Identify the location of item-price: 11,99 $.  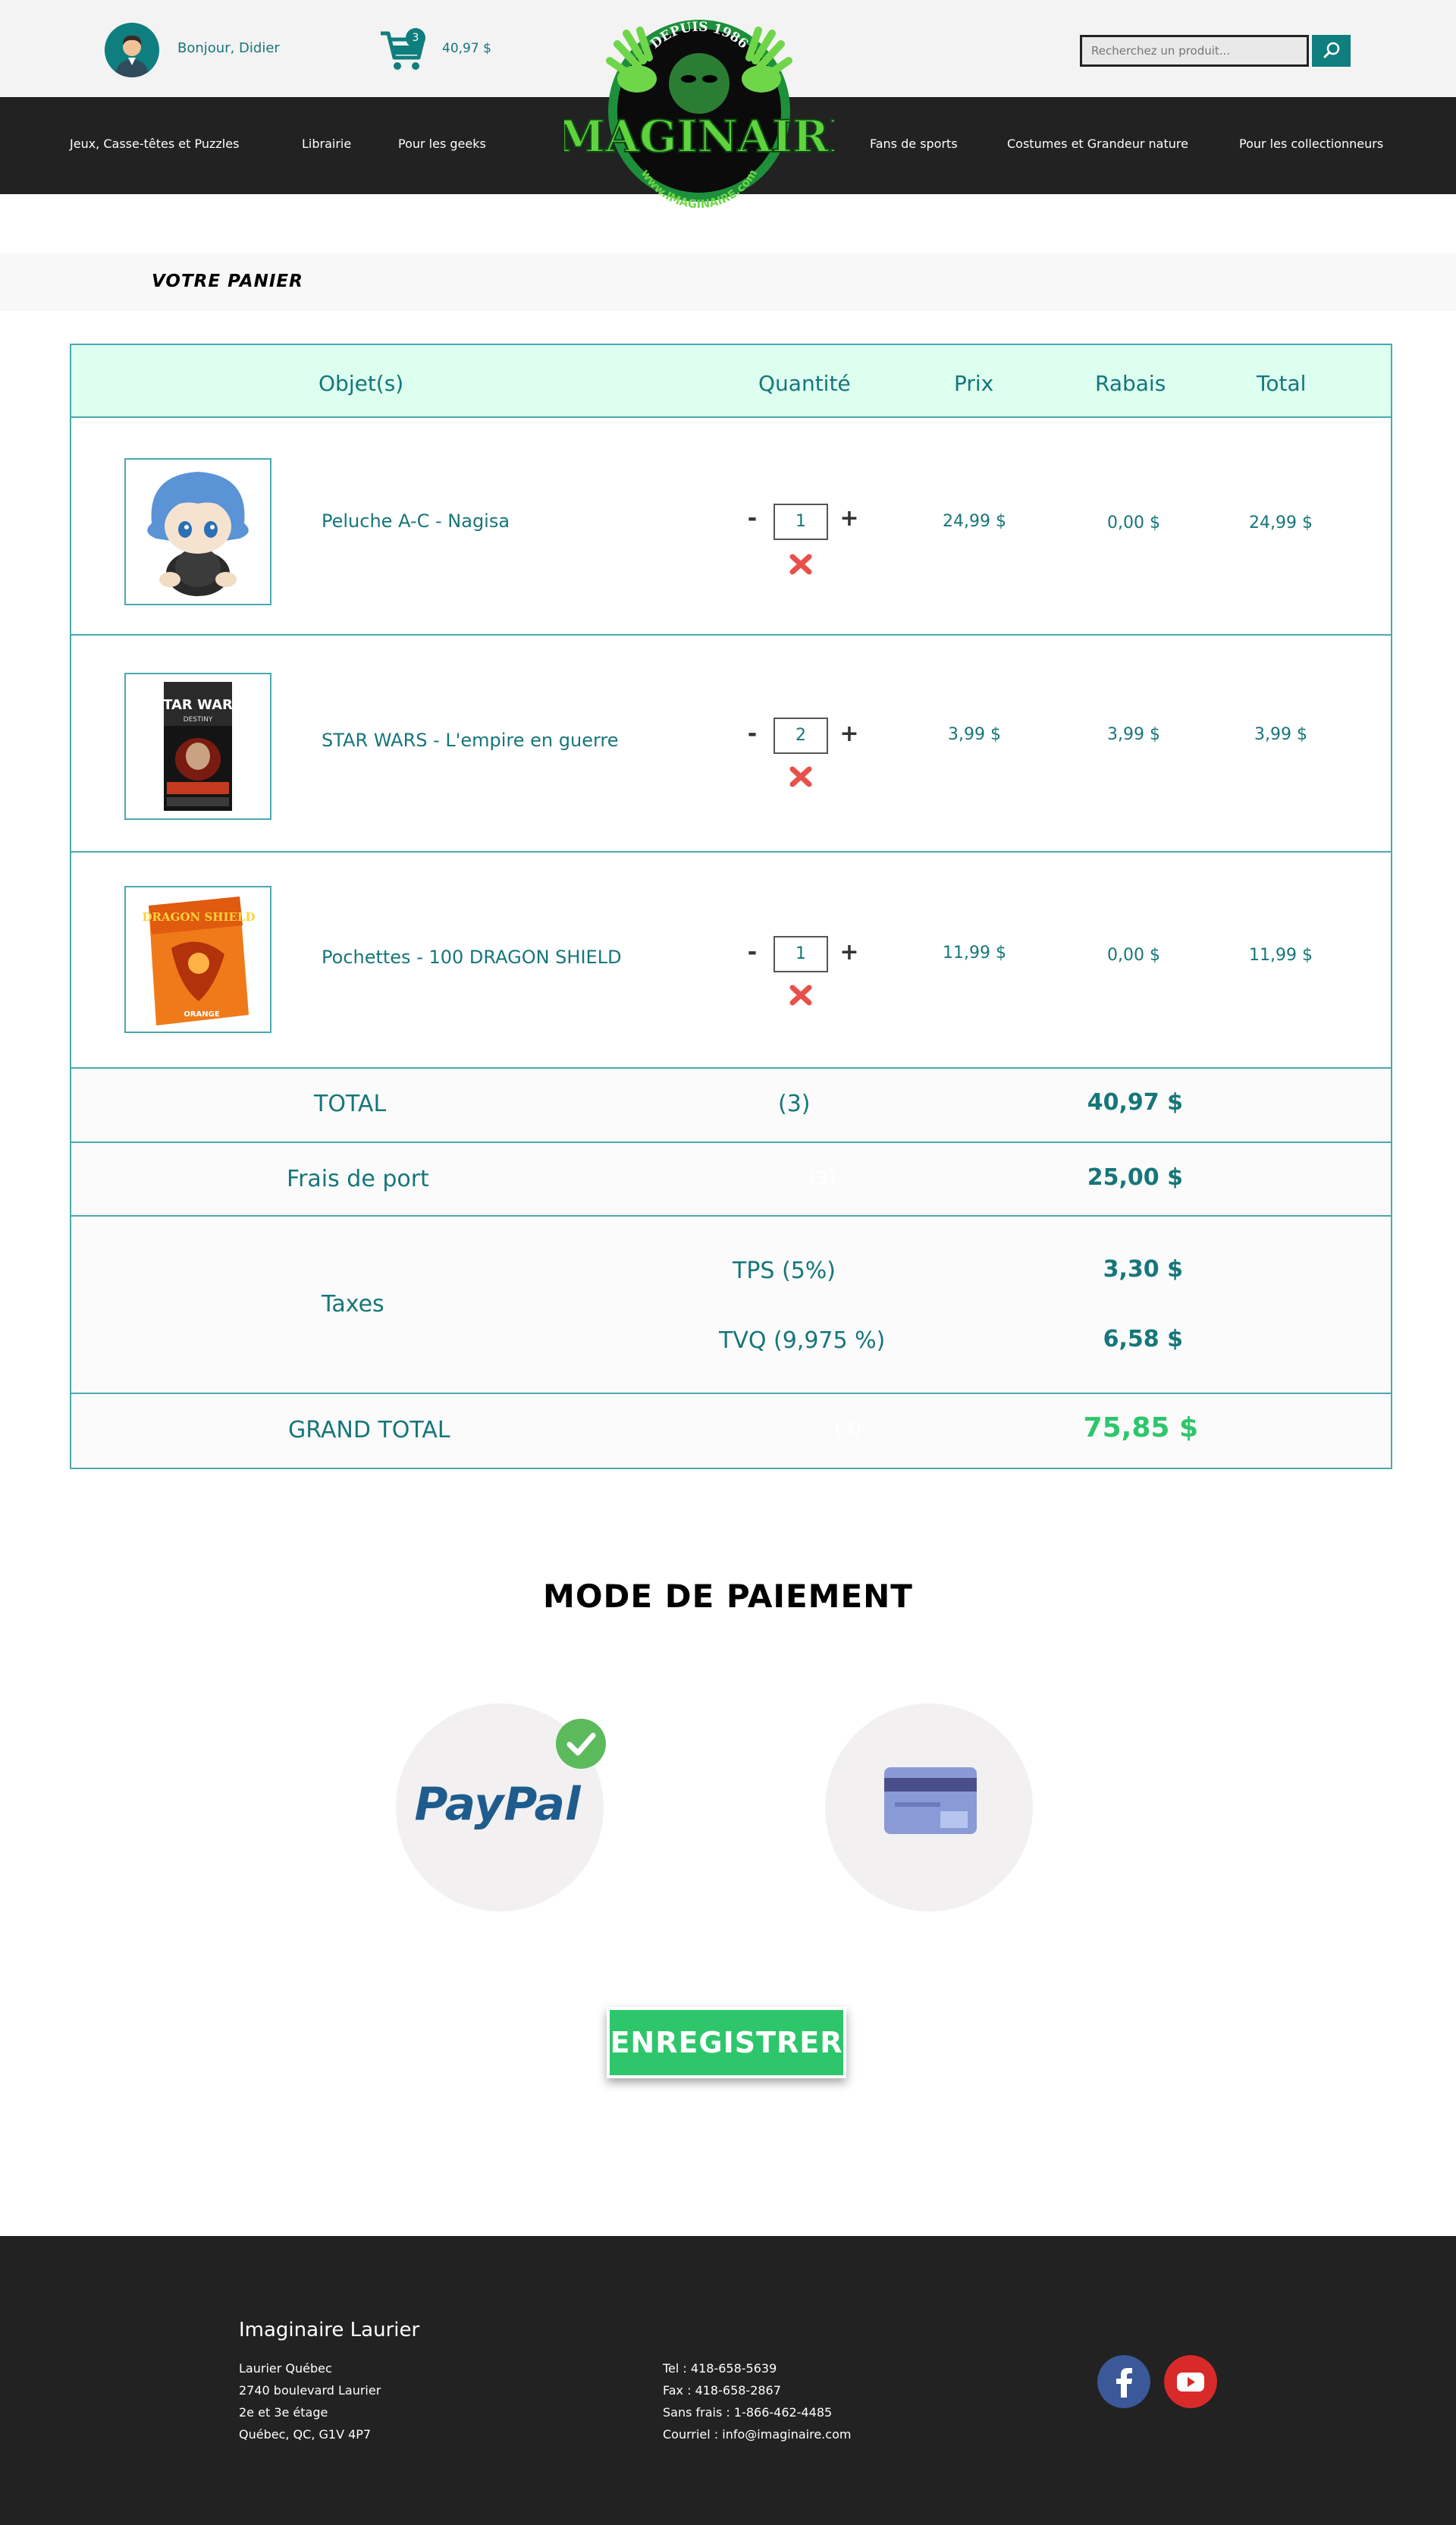
(974, 954).